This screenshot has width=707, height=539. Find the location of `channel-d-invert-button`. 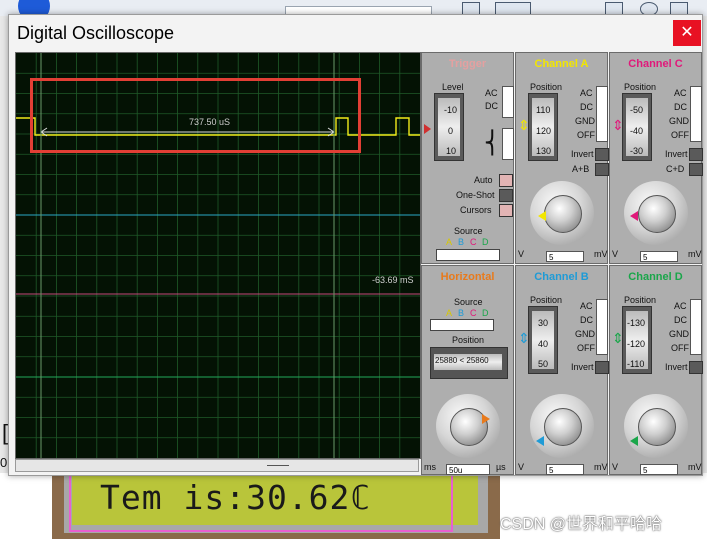

channel-d-invert-button is located at coordinates (696, 367).